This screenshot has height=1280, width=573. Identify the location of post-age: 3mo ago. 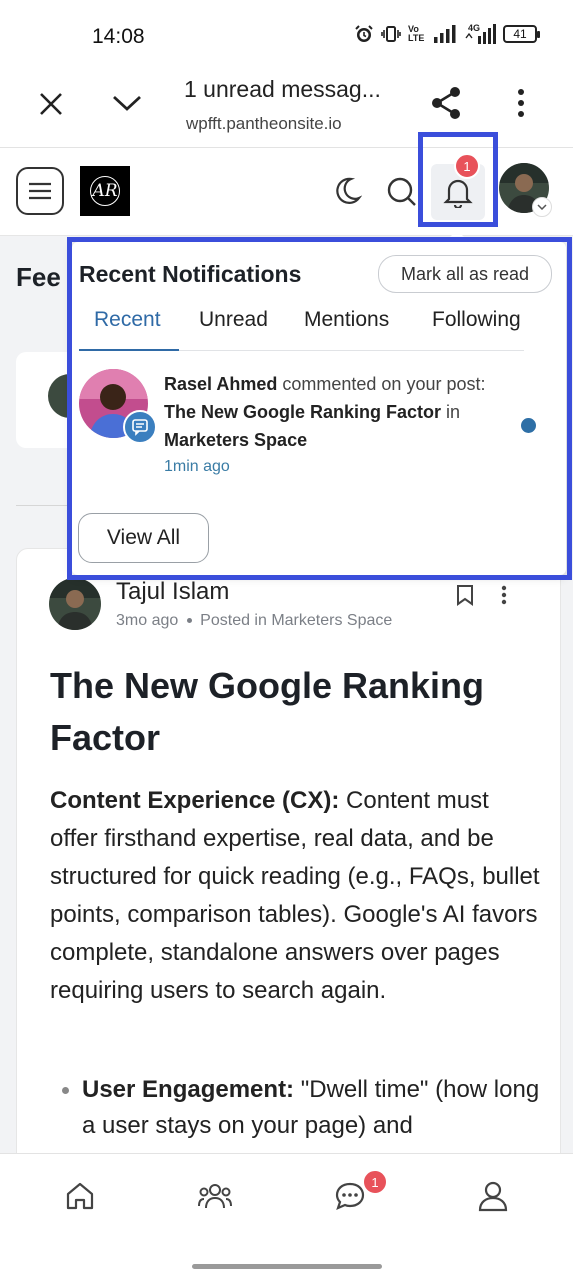
(147, 620).